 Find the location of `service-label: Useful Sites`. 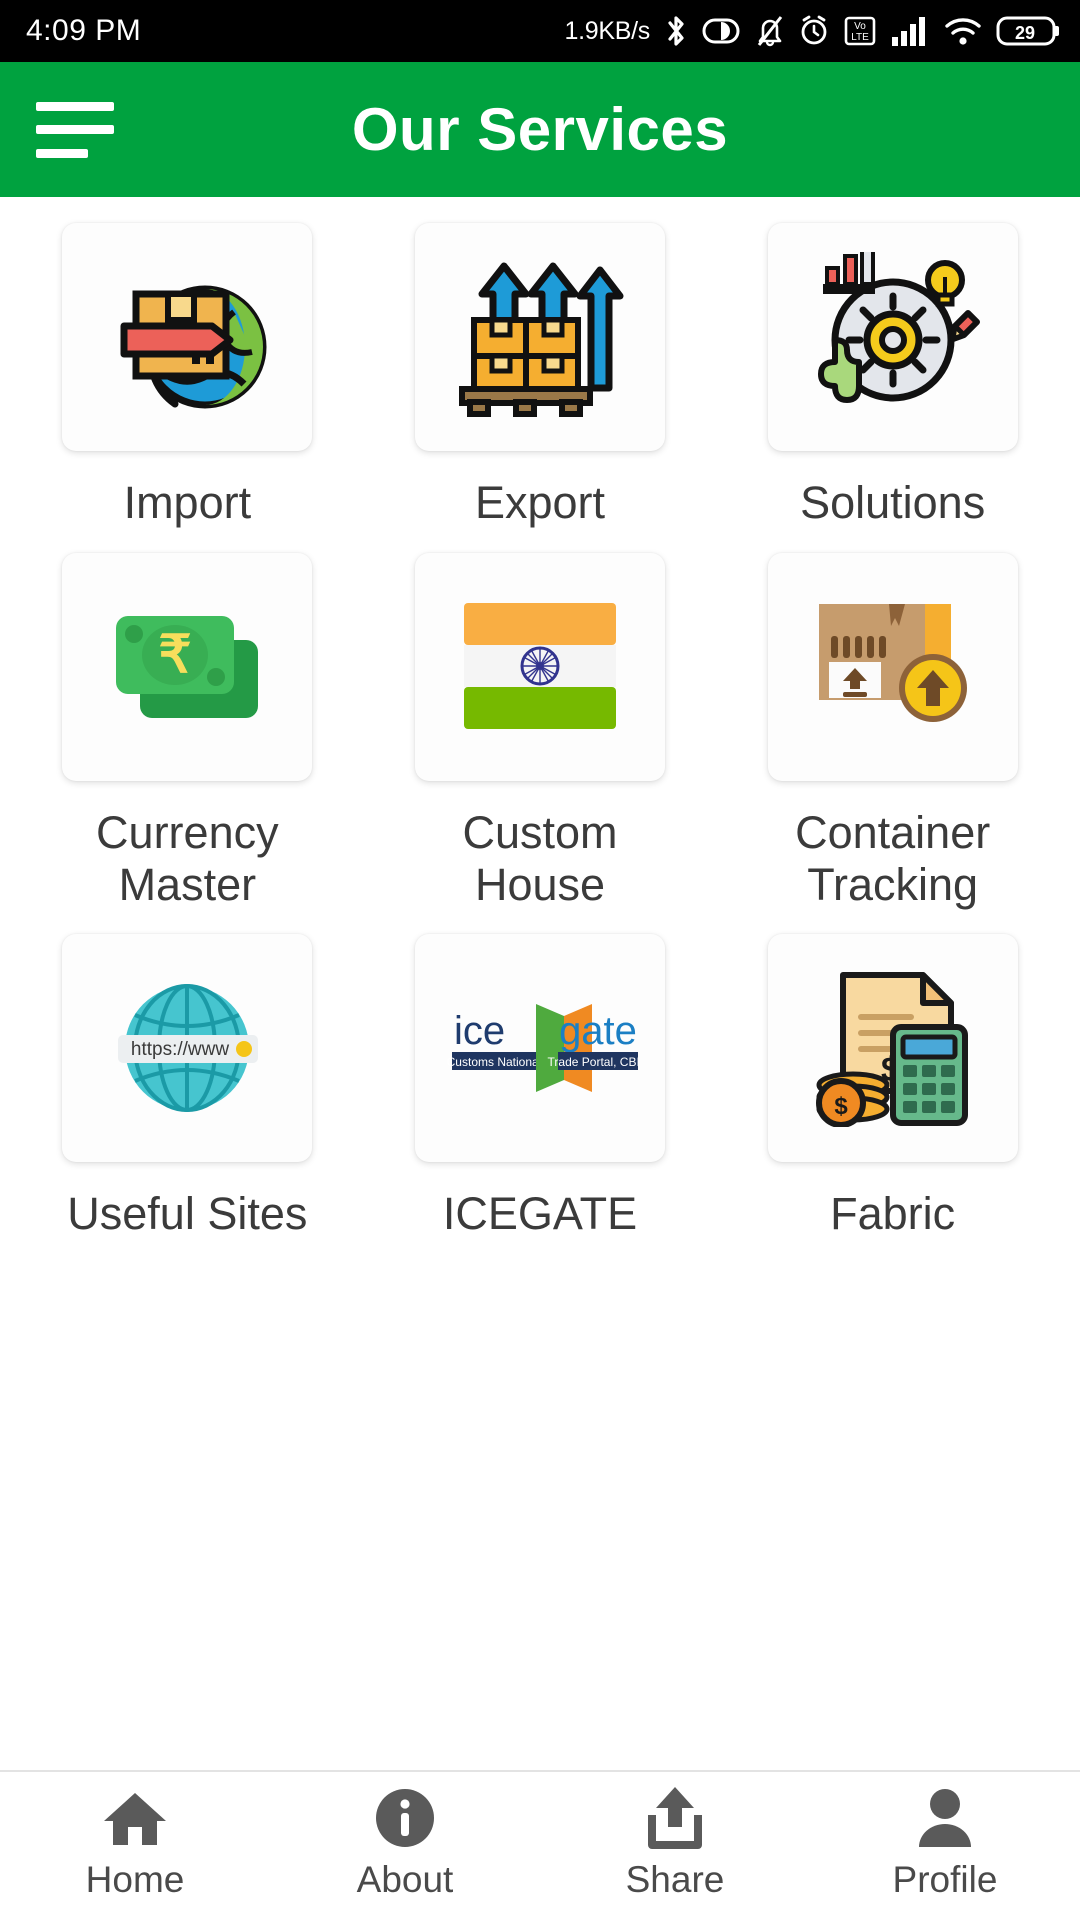

service-label: Useful Sites is located at coordinates (187, 1214).